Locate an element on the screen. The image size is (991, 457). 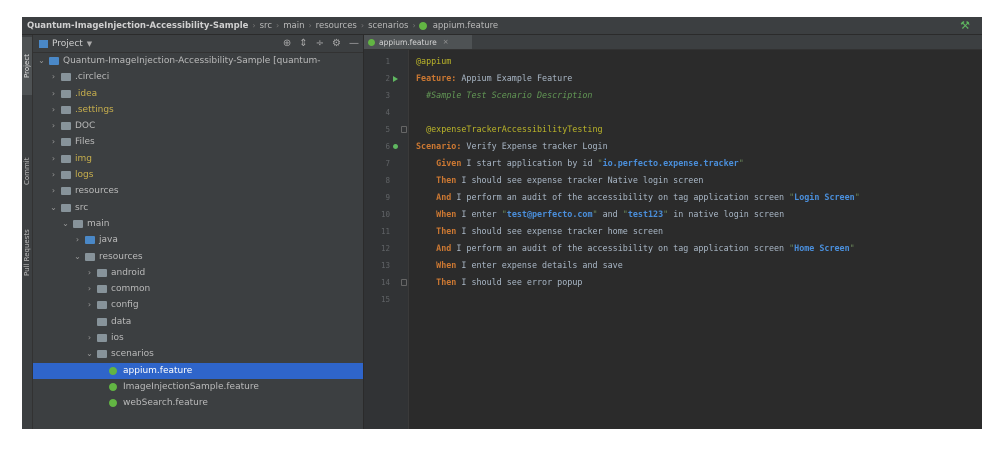
tree-item: › .circleci is located at coordinates (198, 77).